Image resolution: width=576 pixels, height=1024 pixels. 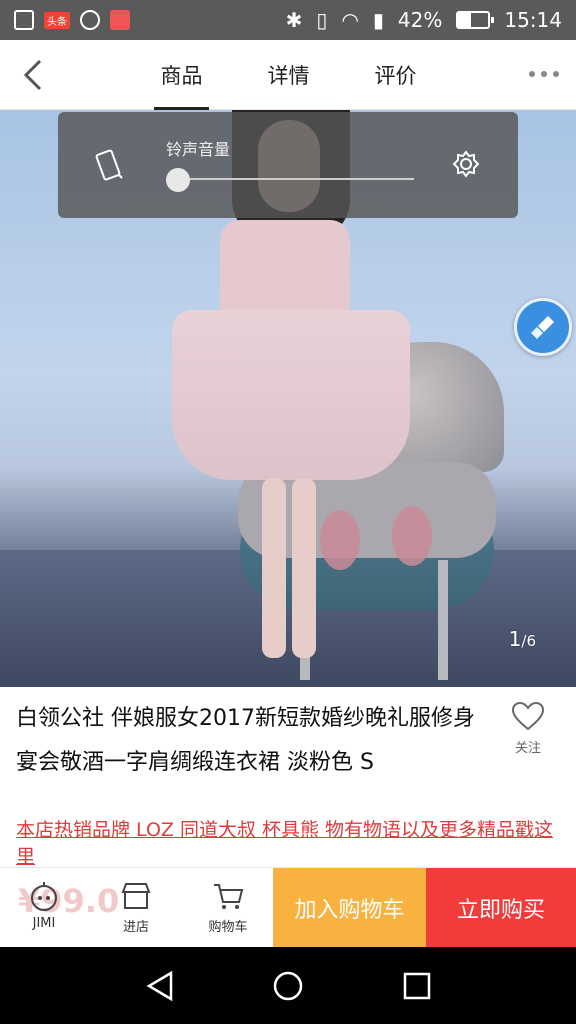 I want to click on home-circle-icon, so click(x=288, y=986).